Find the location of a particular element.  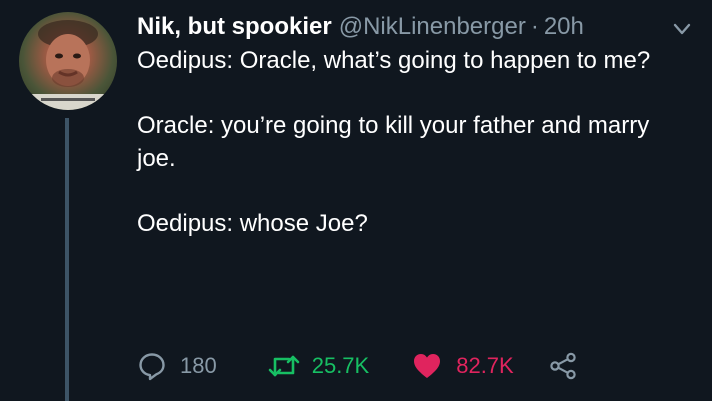

display-name: Nik, but spookier is located at coordinates (234, 27).